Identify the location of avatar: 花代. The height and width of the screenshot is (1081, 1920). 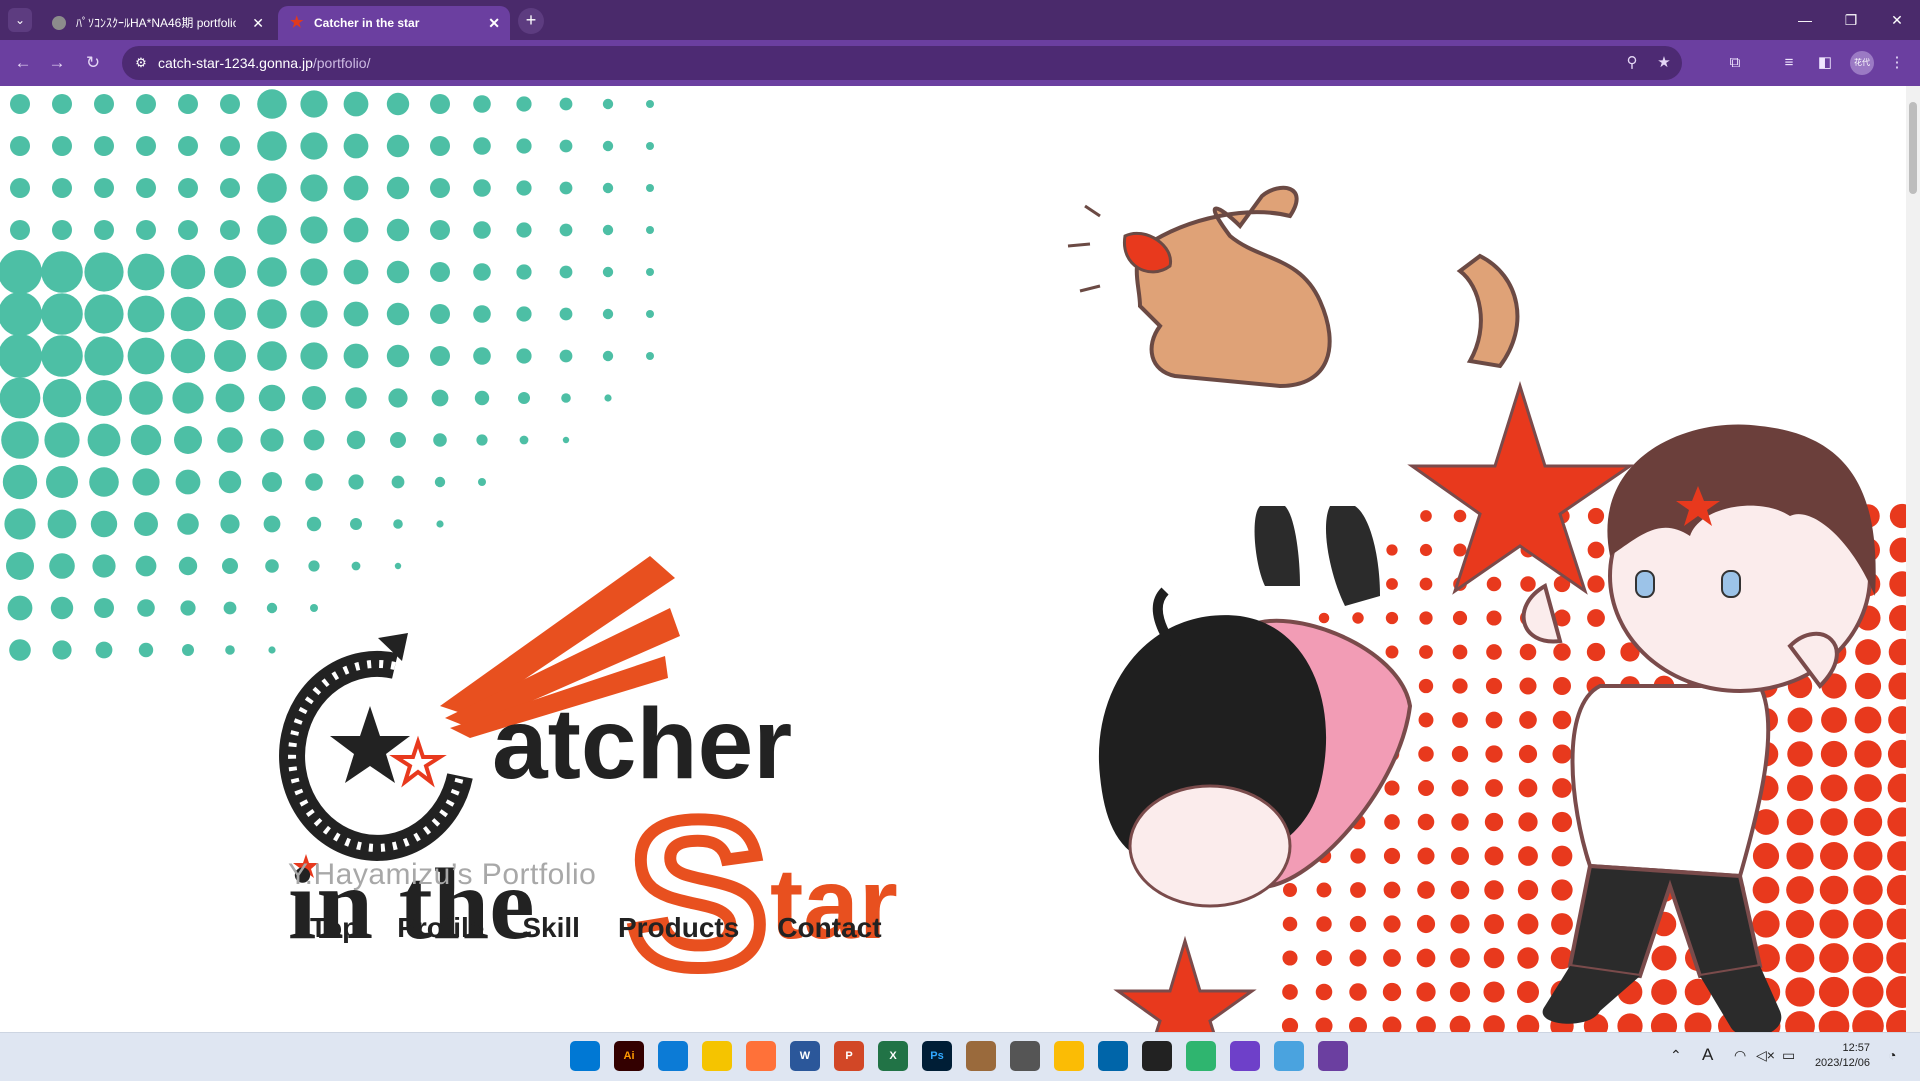
(1862, 63).